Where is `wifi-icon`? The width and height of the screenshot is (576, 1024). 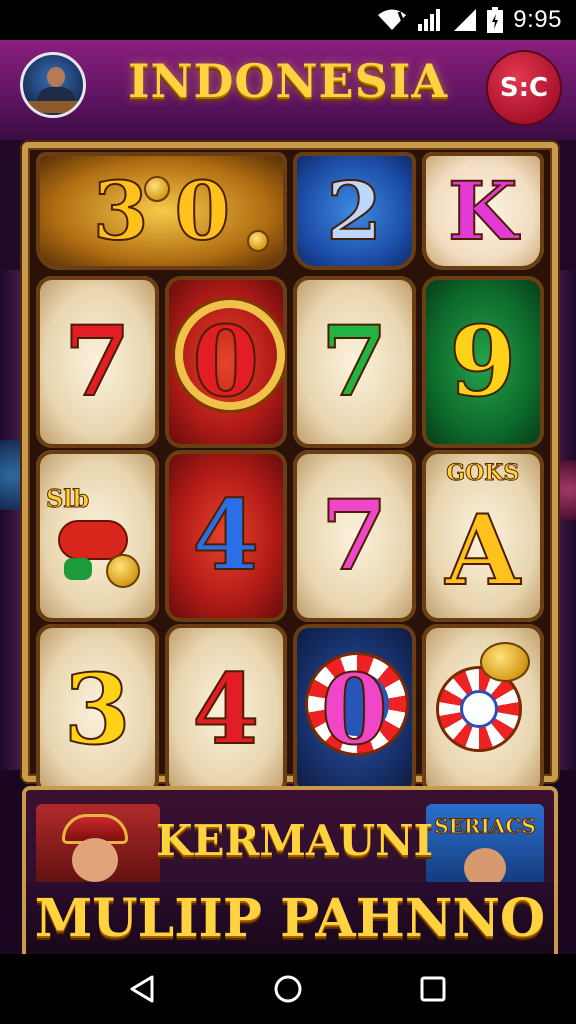 wifi-icon is located at coordinates (392, 20).